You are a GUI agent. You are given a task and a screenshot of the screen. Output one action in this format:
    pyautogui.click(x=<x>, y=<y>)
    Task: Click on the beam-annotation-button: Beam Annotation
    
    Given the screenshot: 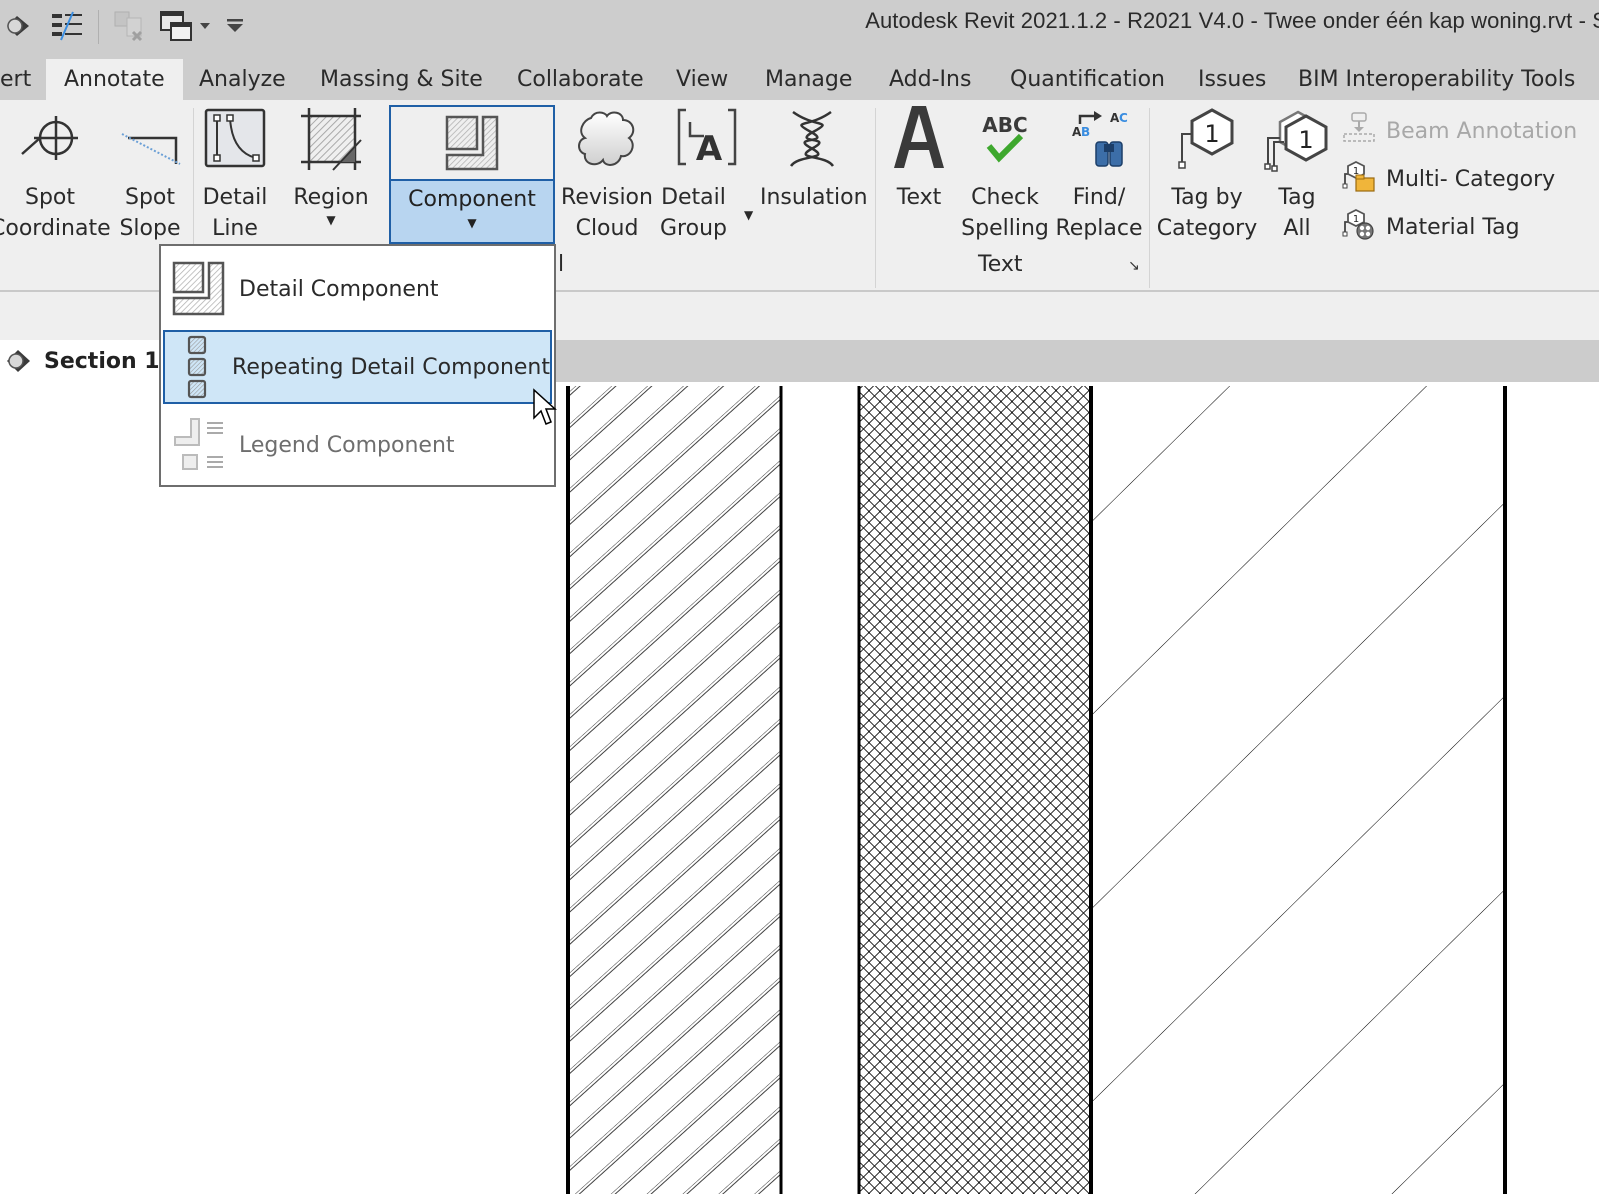 What is the action you would take?
    pyautogui.click(x=1459, y=131)
    